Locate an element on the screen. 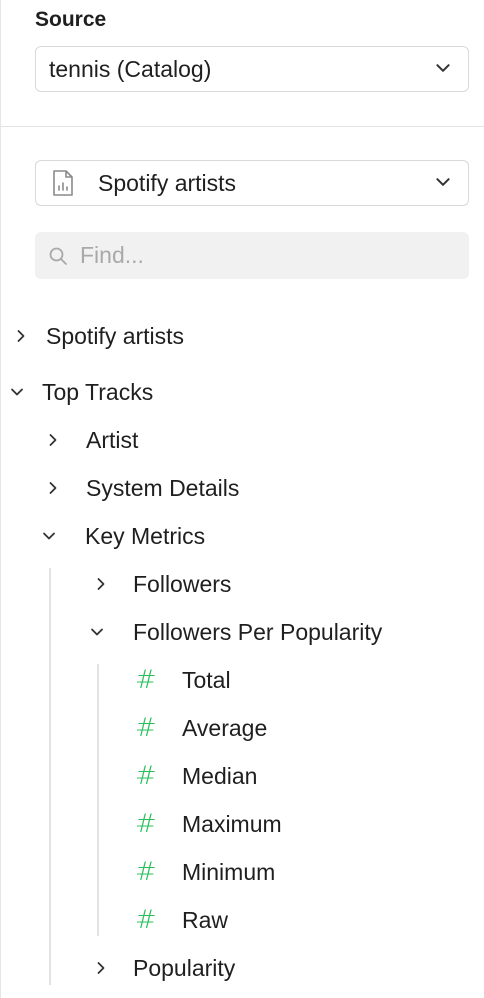 Image resolution: width=484 pixels, height=998 pixels. tree-item-metric-total: # Total is located at coordinates (183, 680).